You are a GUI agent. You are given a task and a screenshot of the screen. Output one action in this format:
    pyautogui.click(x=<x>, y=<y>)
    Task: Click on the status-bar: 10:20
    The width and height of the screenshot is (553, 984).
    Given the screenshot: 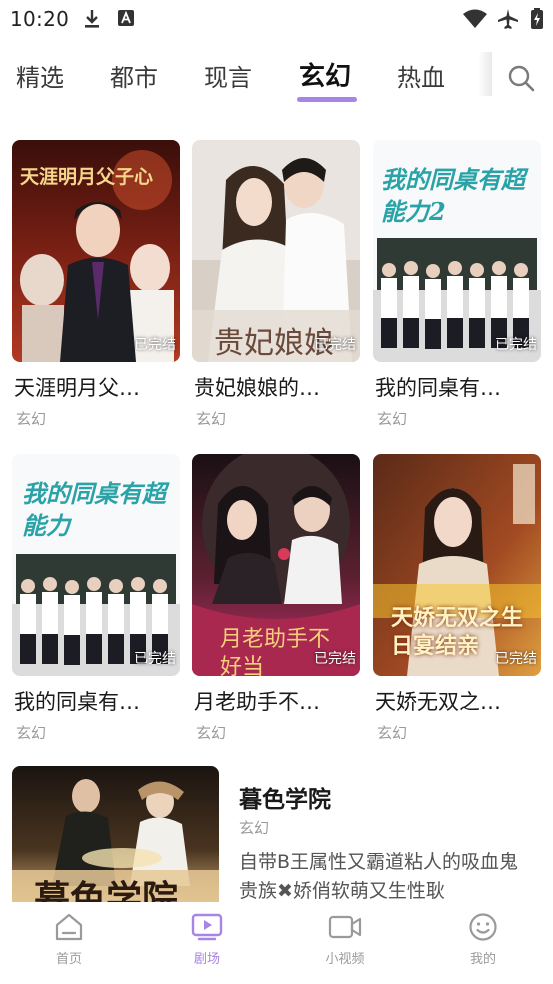 What is the action you would take?
    pyautogui.click(x=276, y=19)
    